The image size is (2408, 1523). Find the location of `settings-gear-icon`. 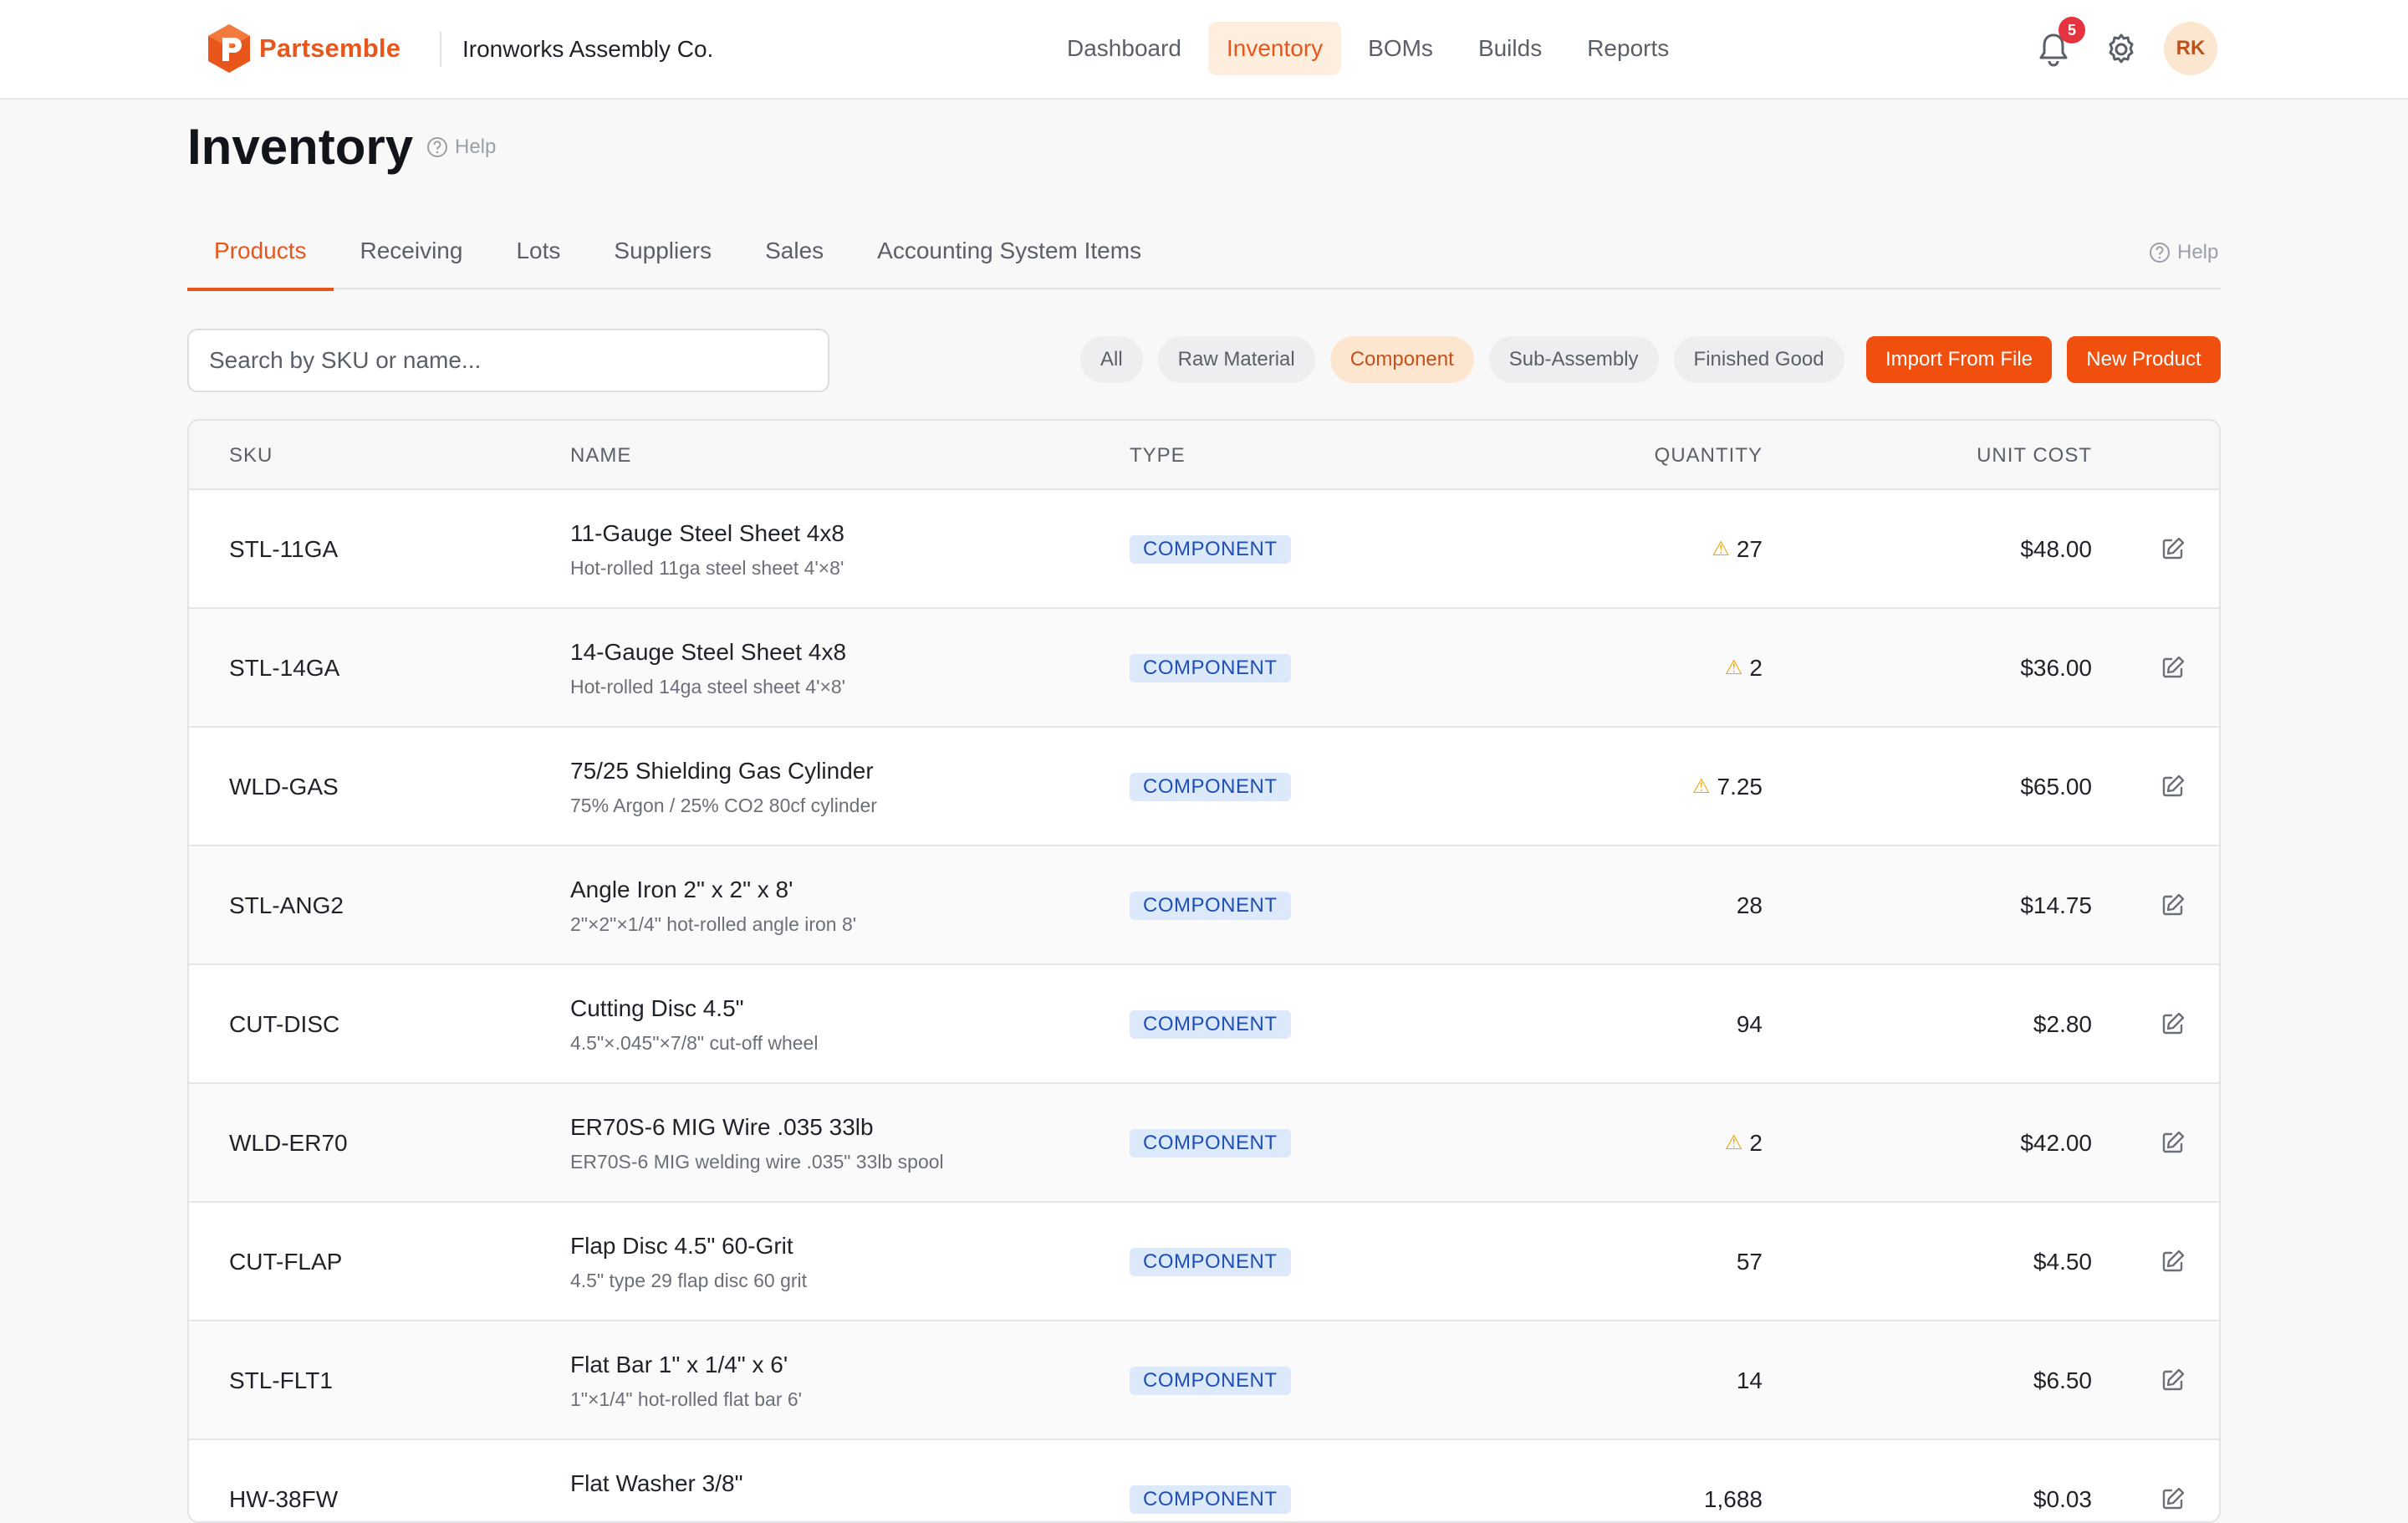

settings-gear-icon is located at coordinates (2121, 49).